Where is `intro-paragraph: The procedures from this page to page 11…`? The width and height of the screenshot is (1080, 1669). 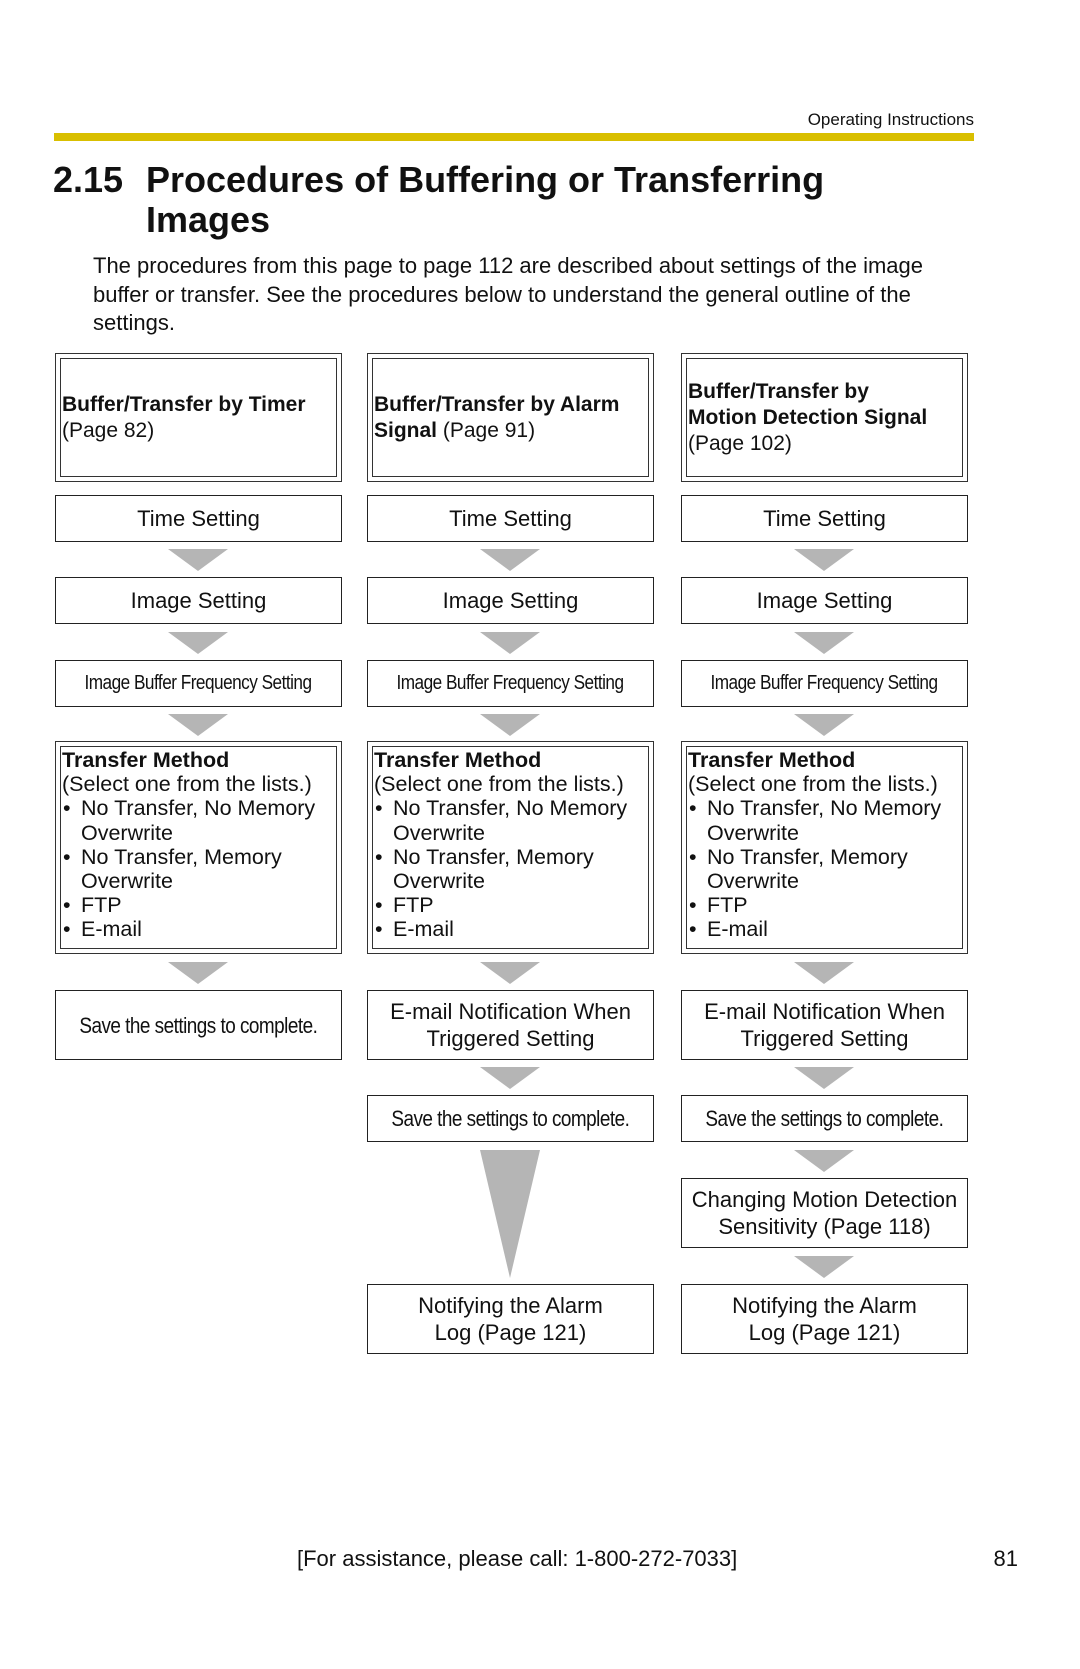 intro-paragraph: The procedures from this page to page 11… is located at coordinates (508, 294).